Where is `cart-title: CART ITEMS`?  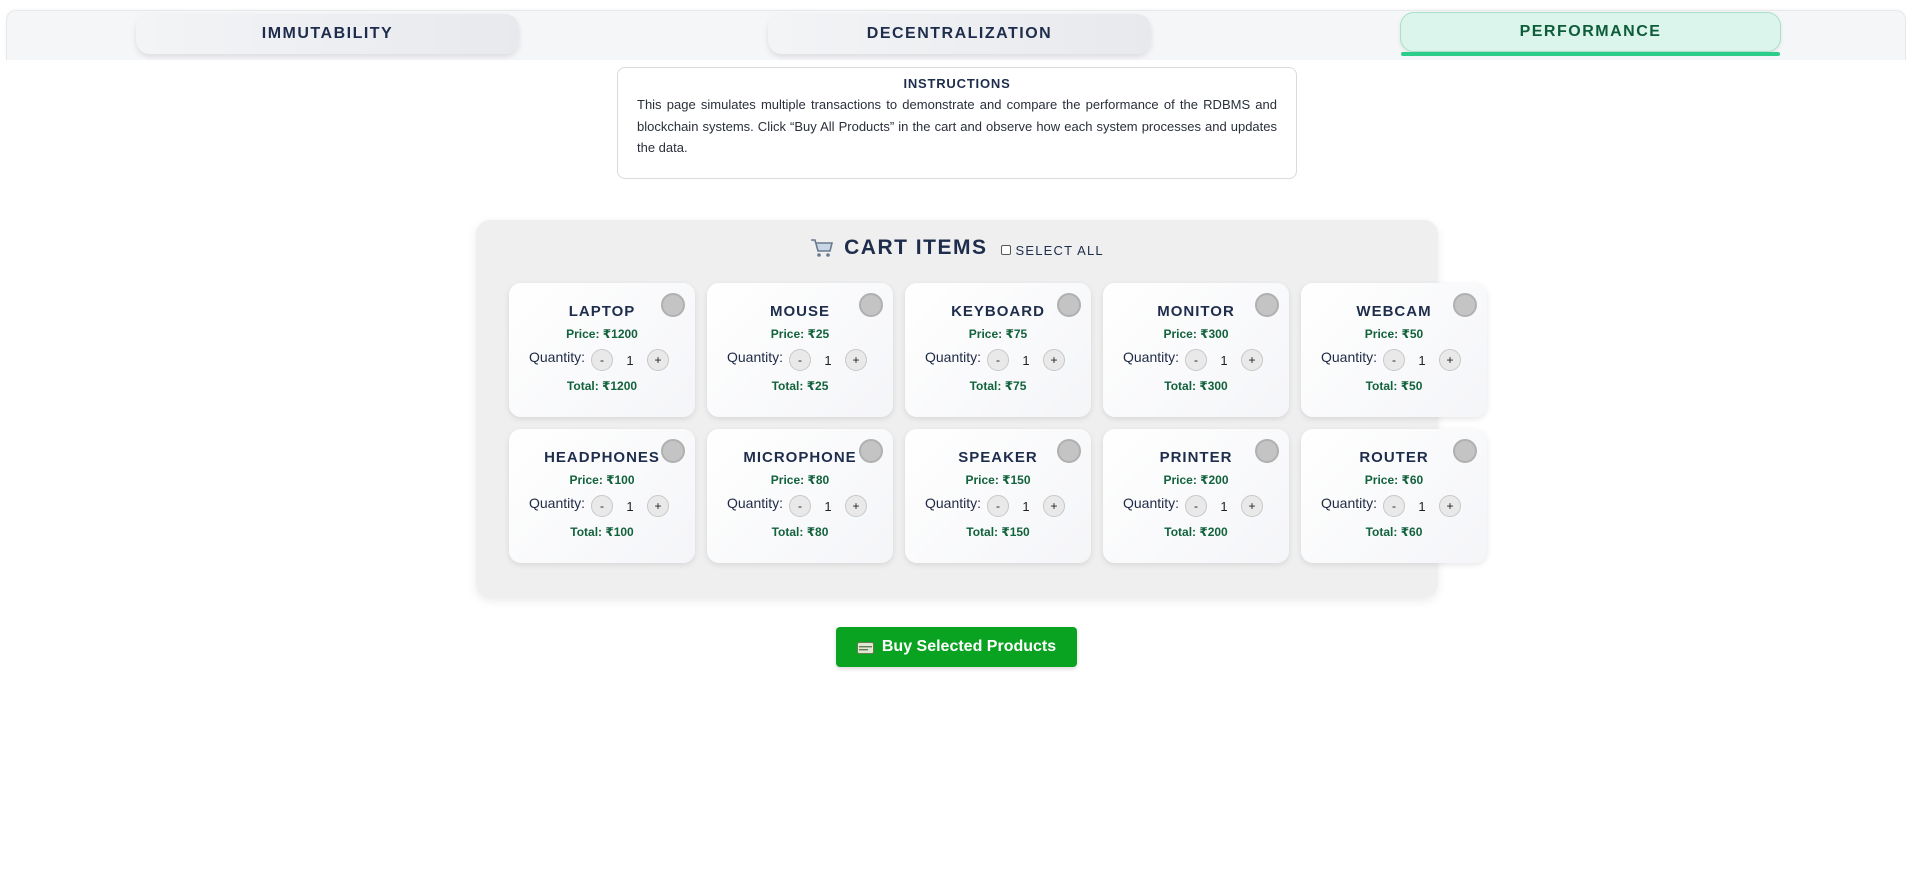
cart-title: CART ITEMS is located at coordinates (898, 248).